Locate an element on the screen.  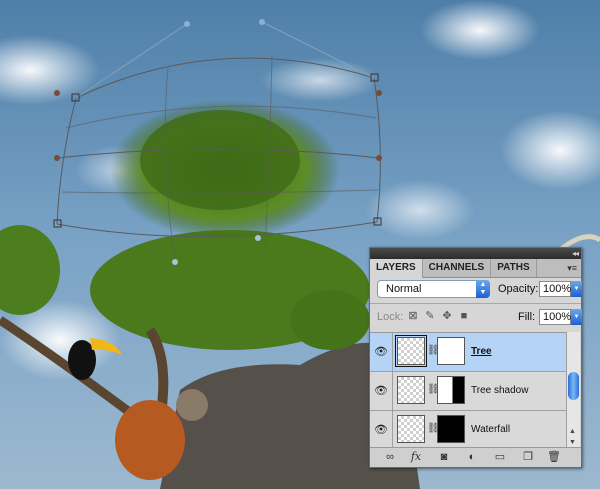
fx-icon: fx is located at coordinates (416, 457).